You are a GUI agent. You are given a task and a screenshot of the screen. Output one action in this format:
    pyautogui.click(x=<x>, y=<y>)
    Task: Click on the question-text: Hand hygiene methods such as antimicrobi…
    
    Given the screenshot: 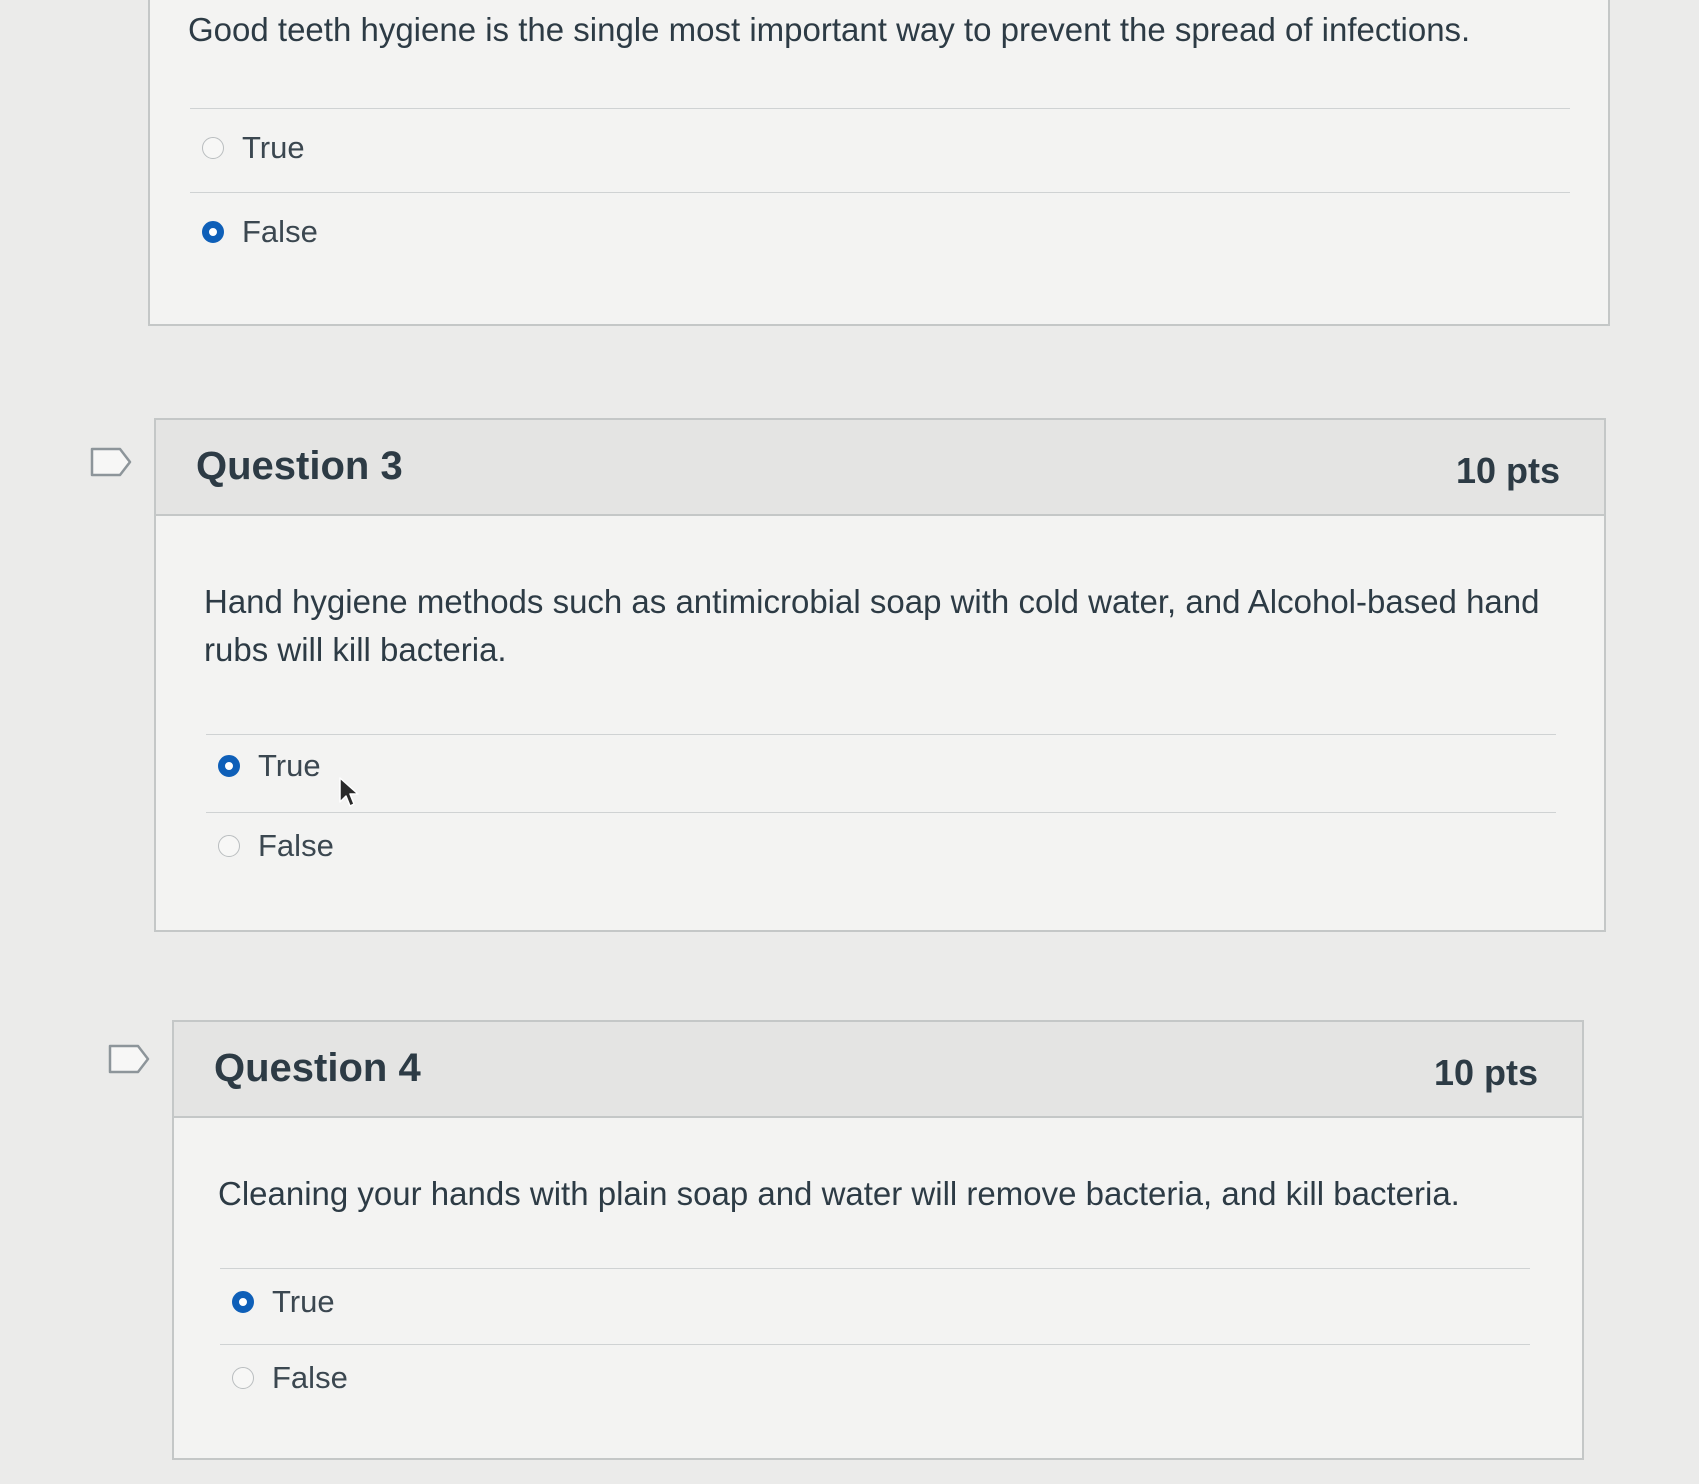 What is the action you would take?
    pyautogui.click(x=872, y=625)
    